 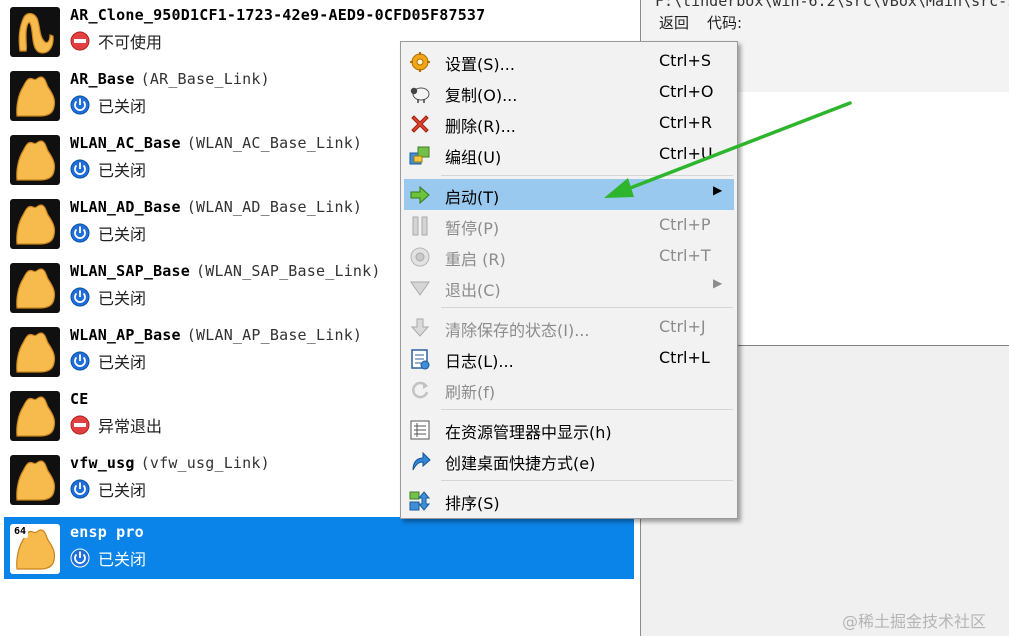 What do you see at coordinates (274, 207) in the screenshot?
I see `vm-link-name: (WLAN_AD_Base_Link)` at bounding box center [274, 207].